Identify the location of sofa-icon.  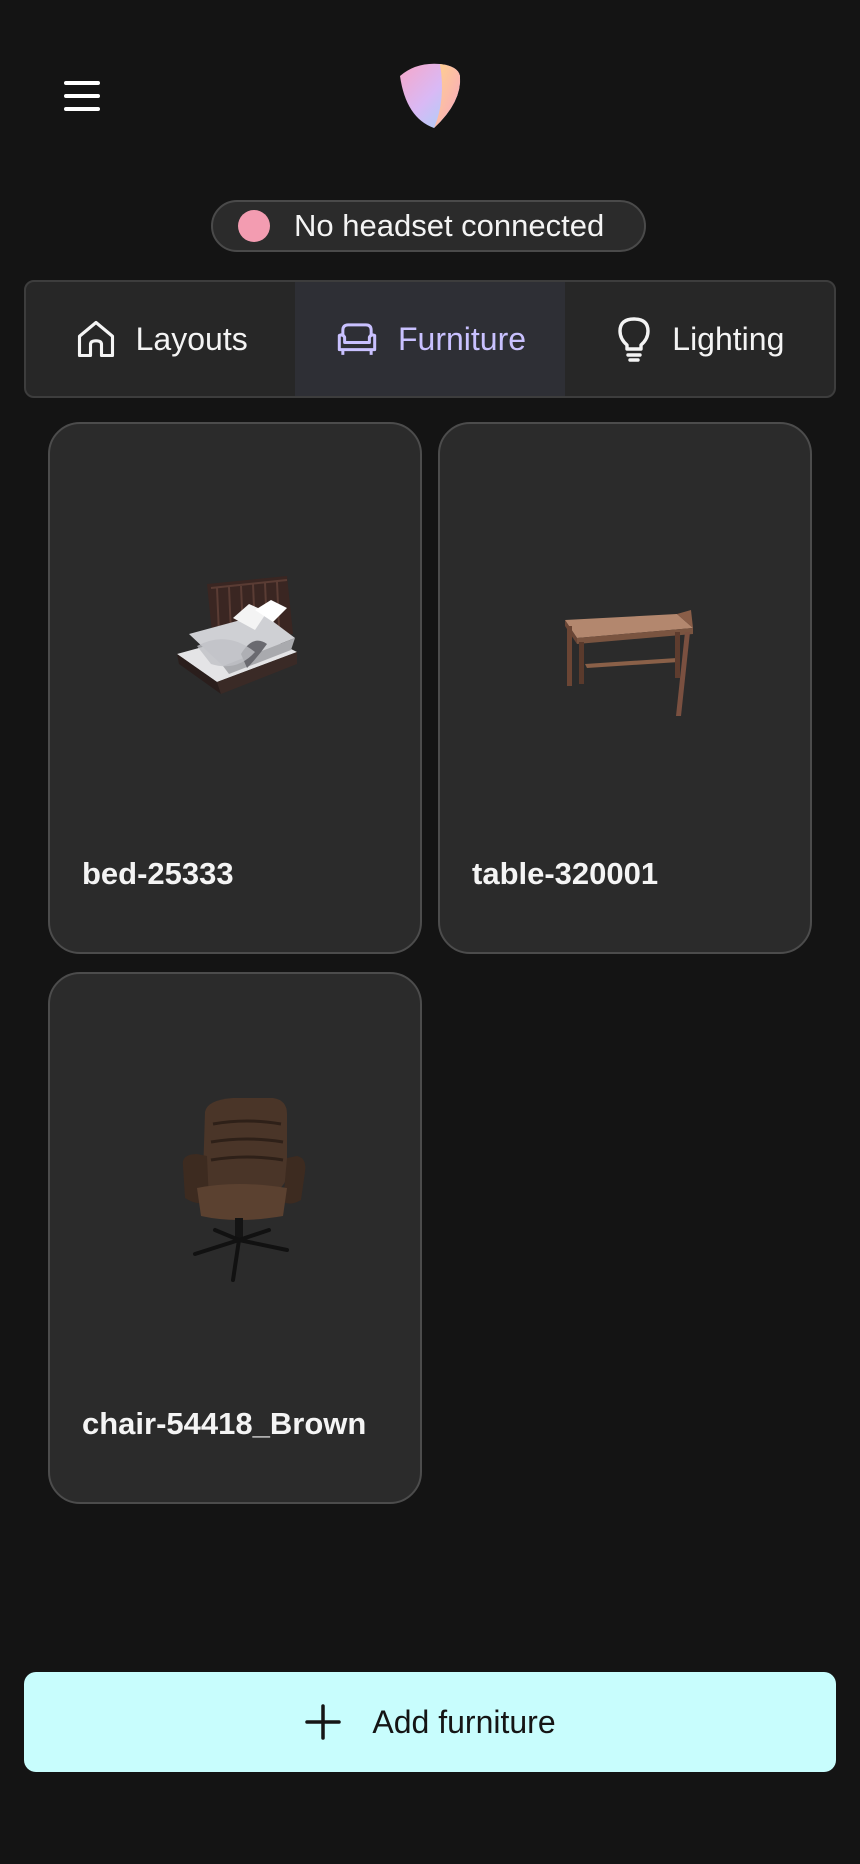
(357, 339).